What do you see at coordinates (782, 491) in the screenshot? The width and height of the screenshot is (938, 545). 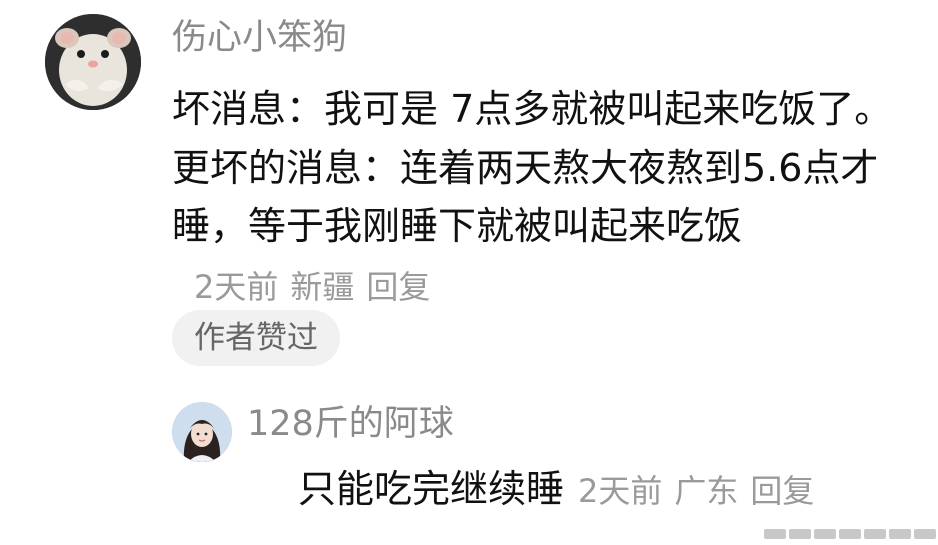 I see `reply-reply-button: 回复` at bounding box center [782, 491].